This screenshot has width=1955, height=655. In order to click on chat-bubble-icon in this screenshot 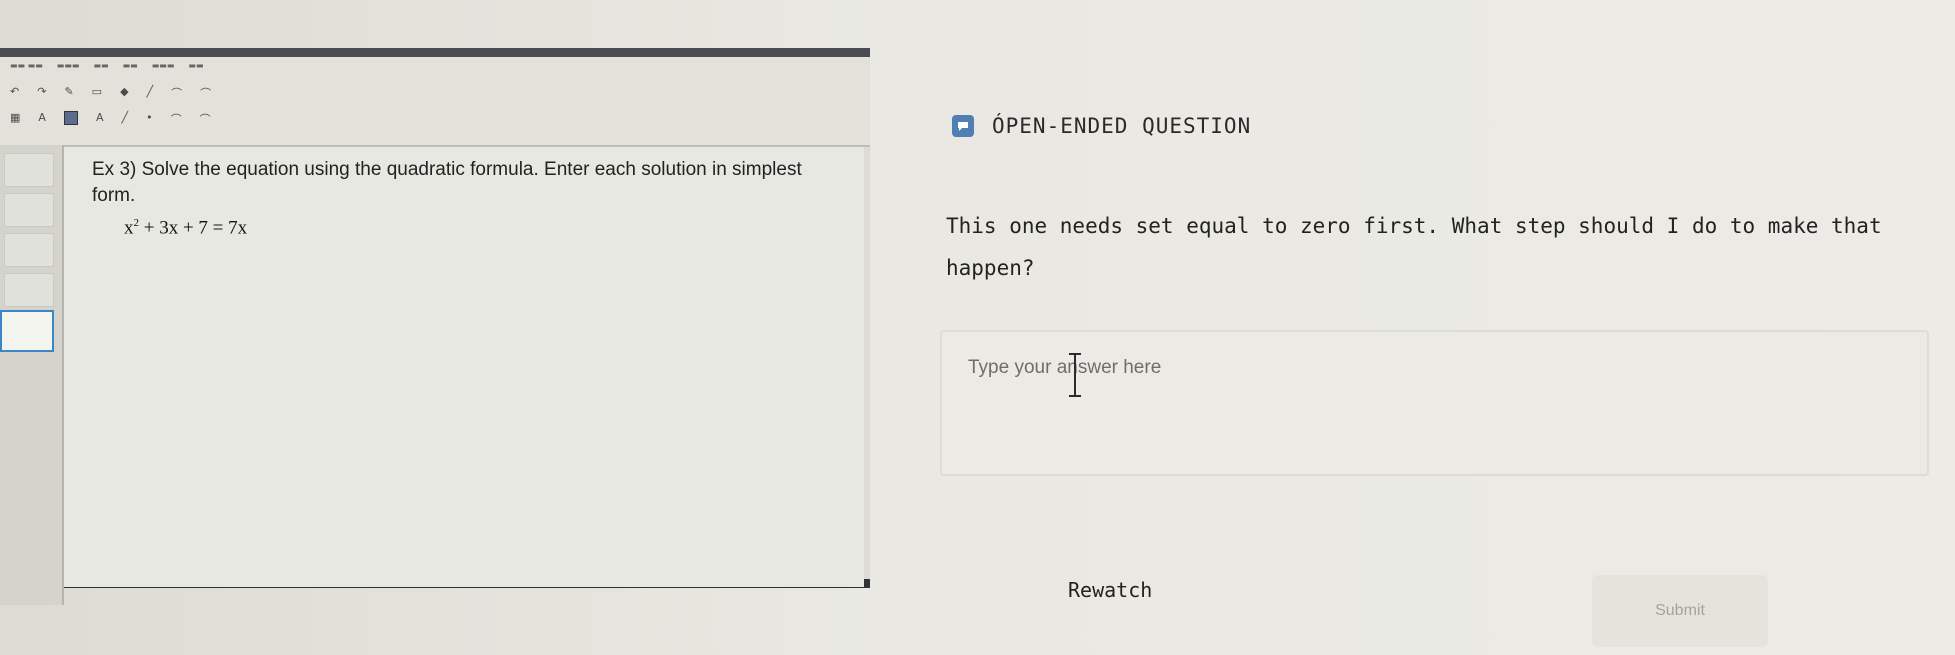, I will do `click(963, 126)`.